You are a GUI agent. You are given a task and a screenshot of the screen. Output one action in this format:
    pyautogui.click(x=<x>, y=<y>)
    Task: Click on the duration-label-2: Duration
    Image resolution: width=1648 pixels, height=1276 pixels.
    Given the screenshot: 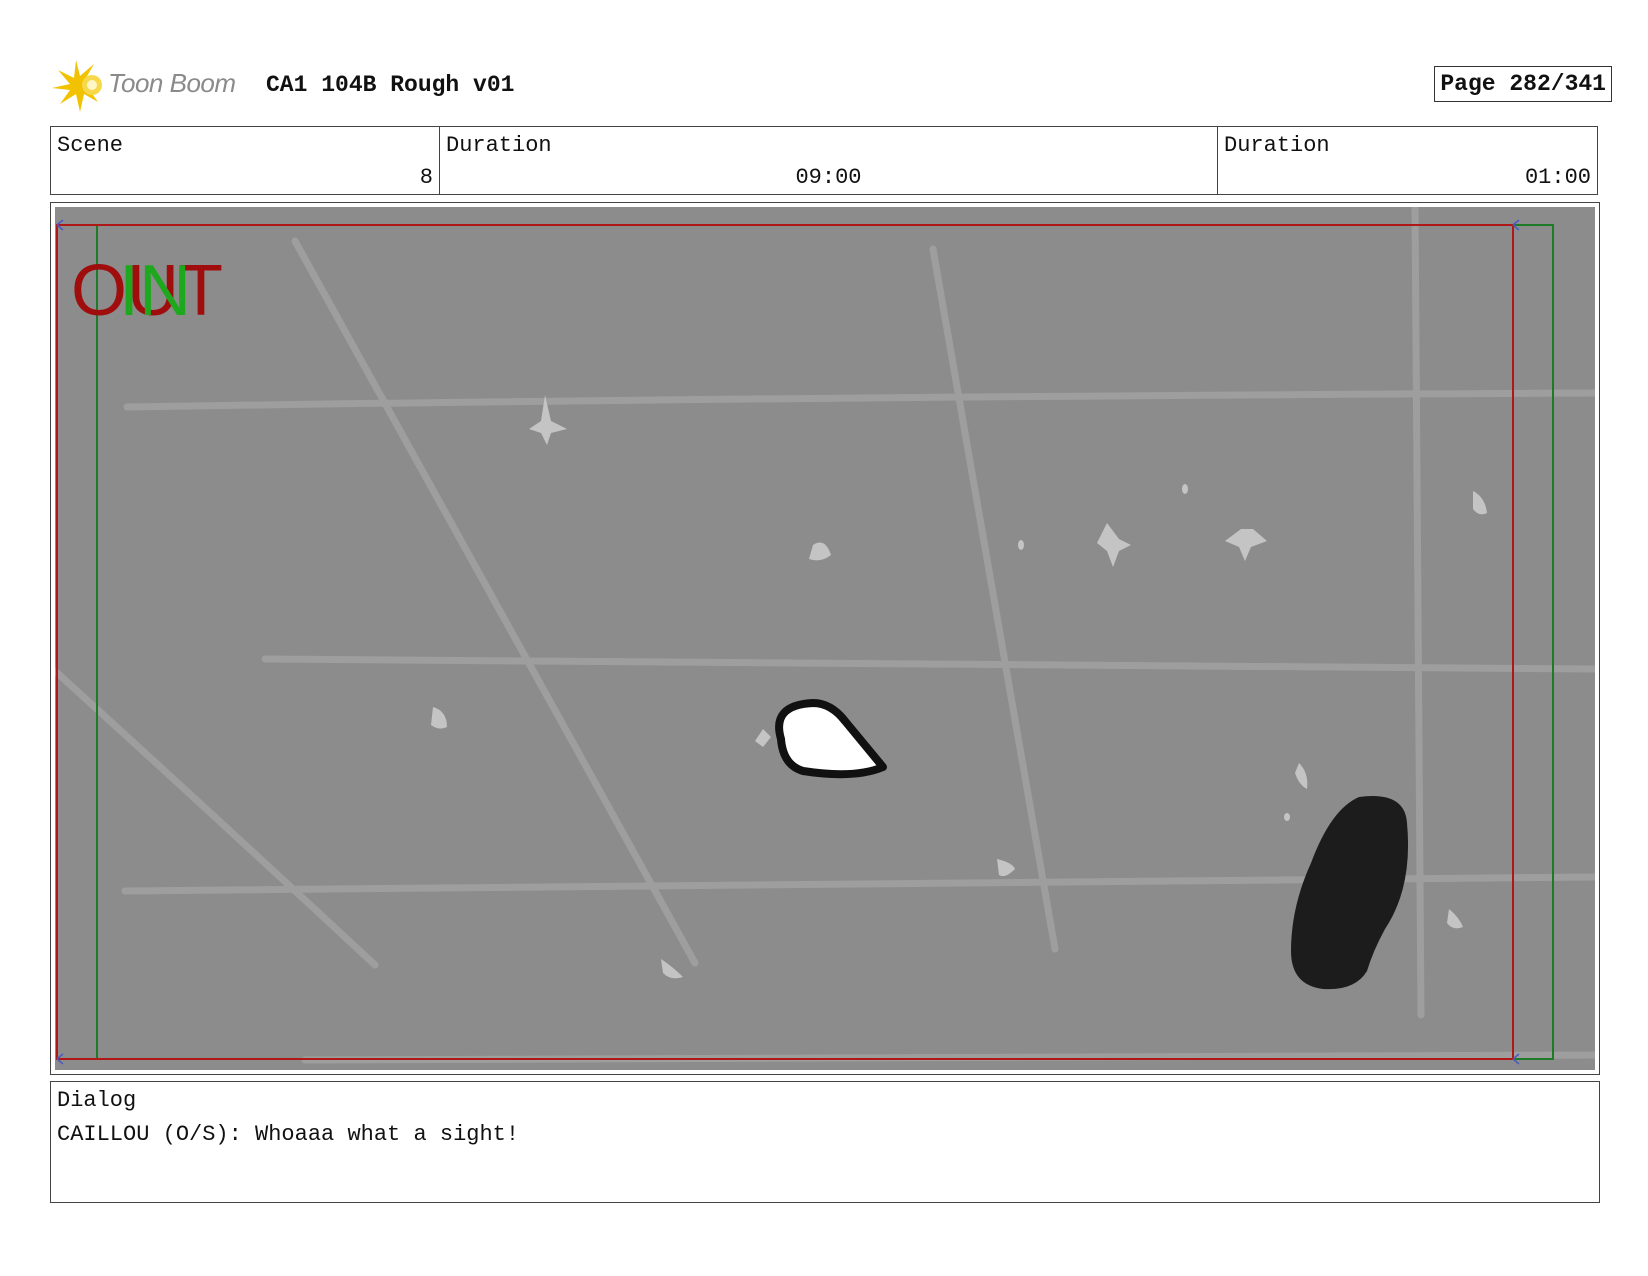 What is the action you would take?
    pyautogui.click(x=1277, y=145)
    